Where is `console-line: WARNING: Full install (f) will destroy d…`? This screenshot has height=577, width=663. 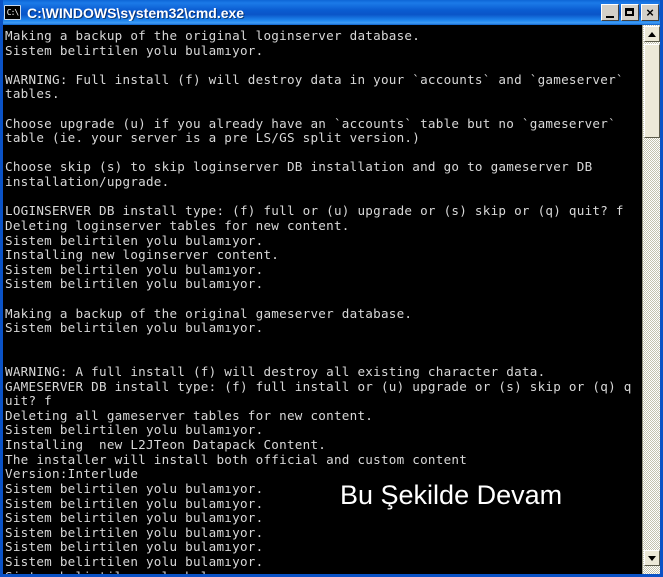 console-line: WARNING: Full install (f) will destroy d… is located at coordinates (314, 79).